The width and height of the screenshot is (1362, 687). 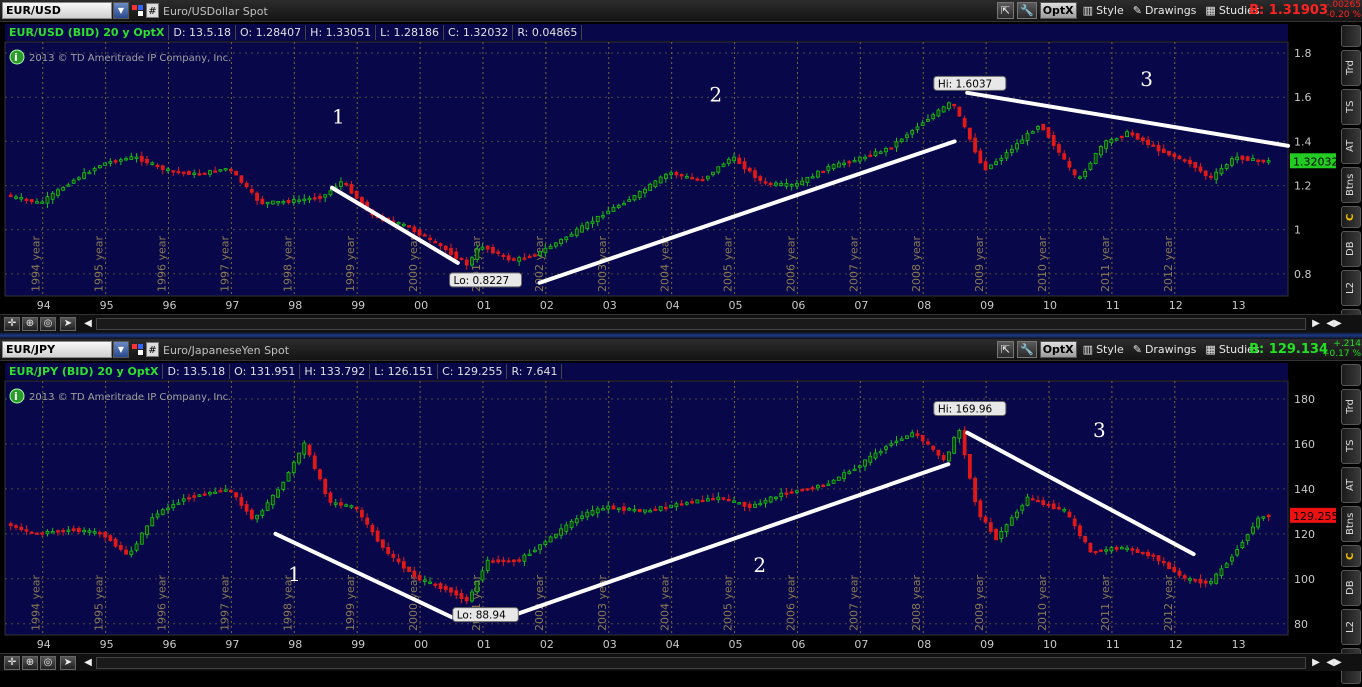 What do you see at coordinates (1304, 534) in the screenshot?
I see `y-tick-label: 120` at bounding box center [1304, 534].